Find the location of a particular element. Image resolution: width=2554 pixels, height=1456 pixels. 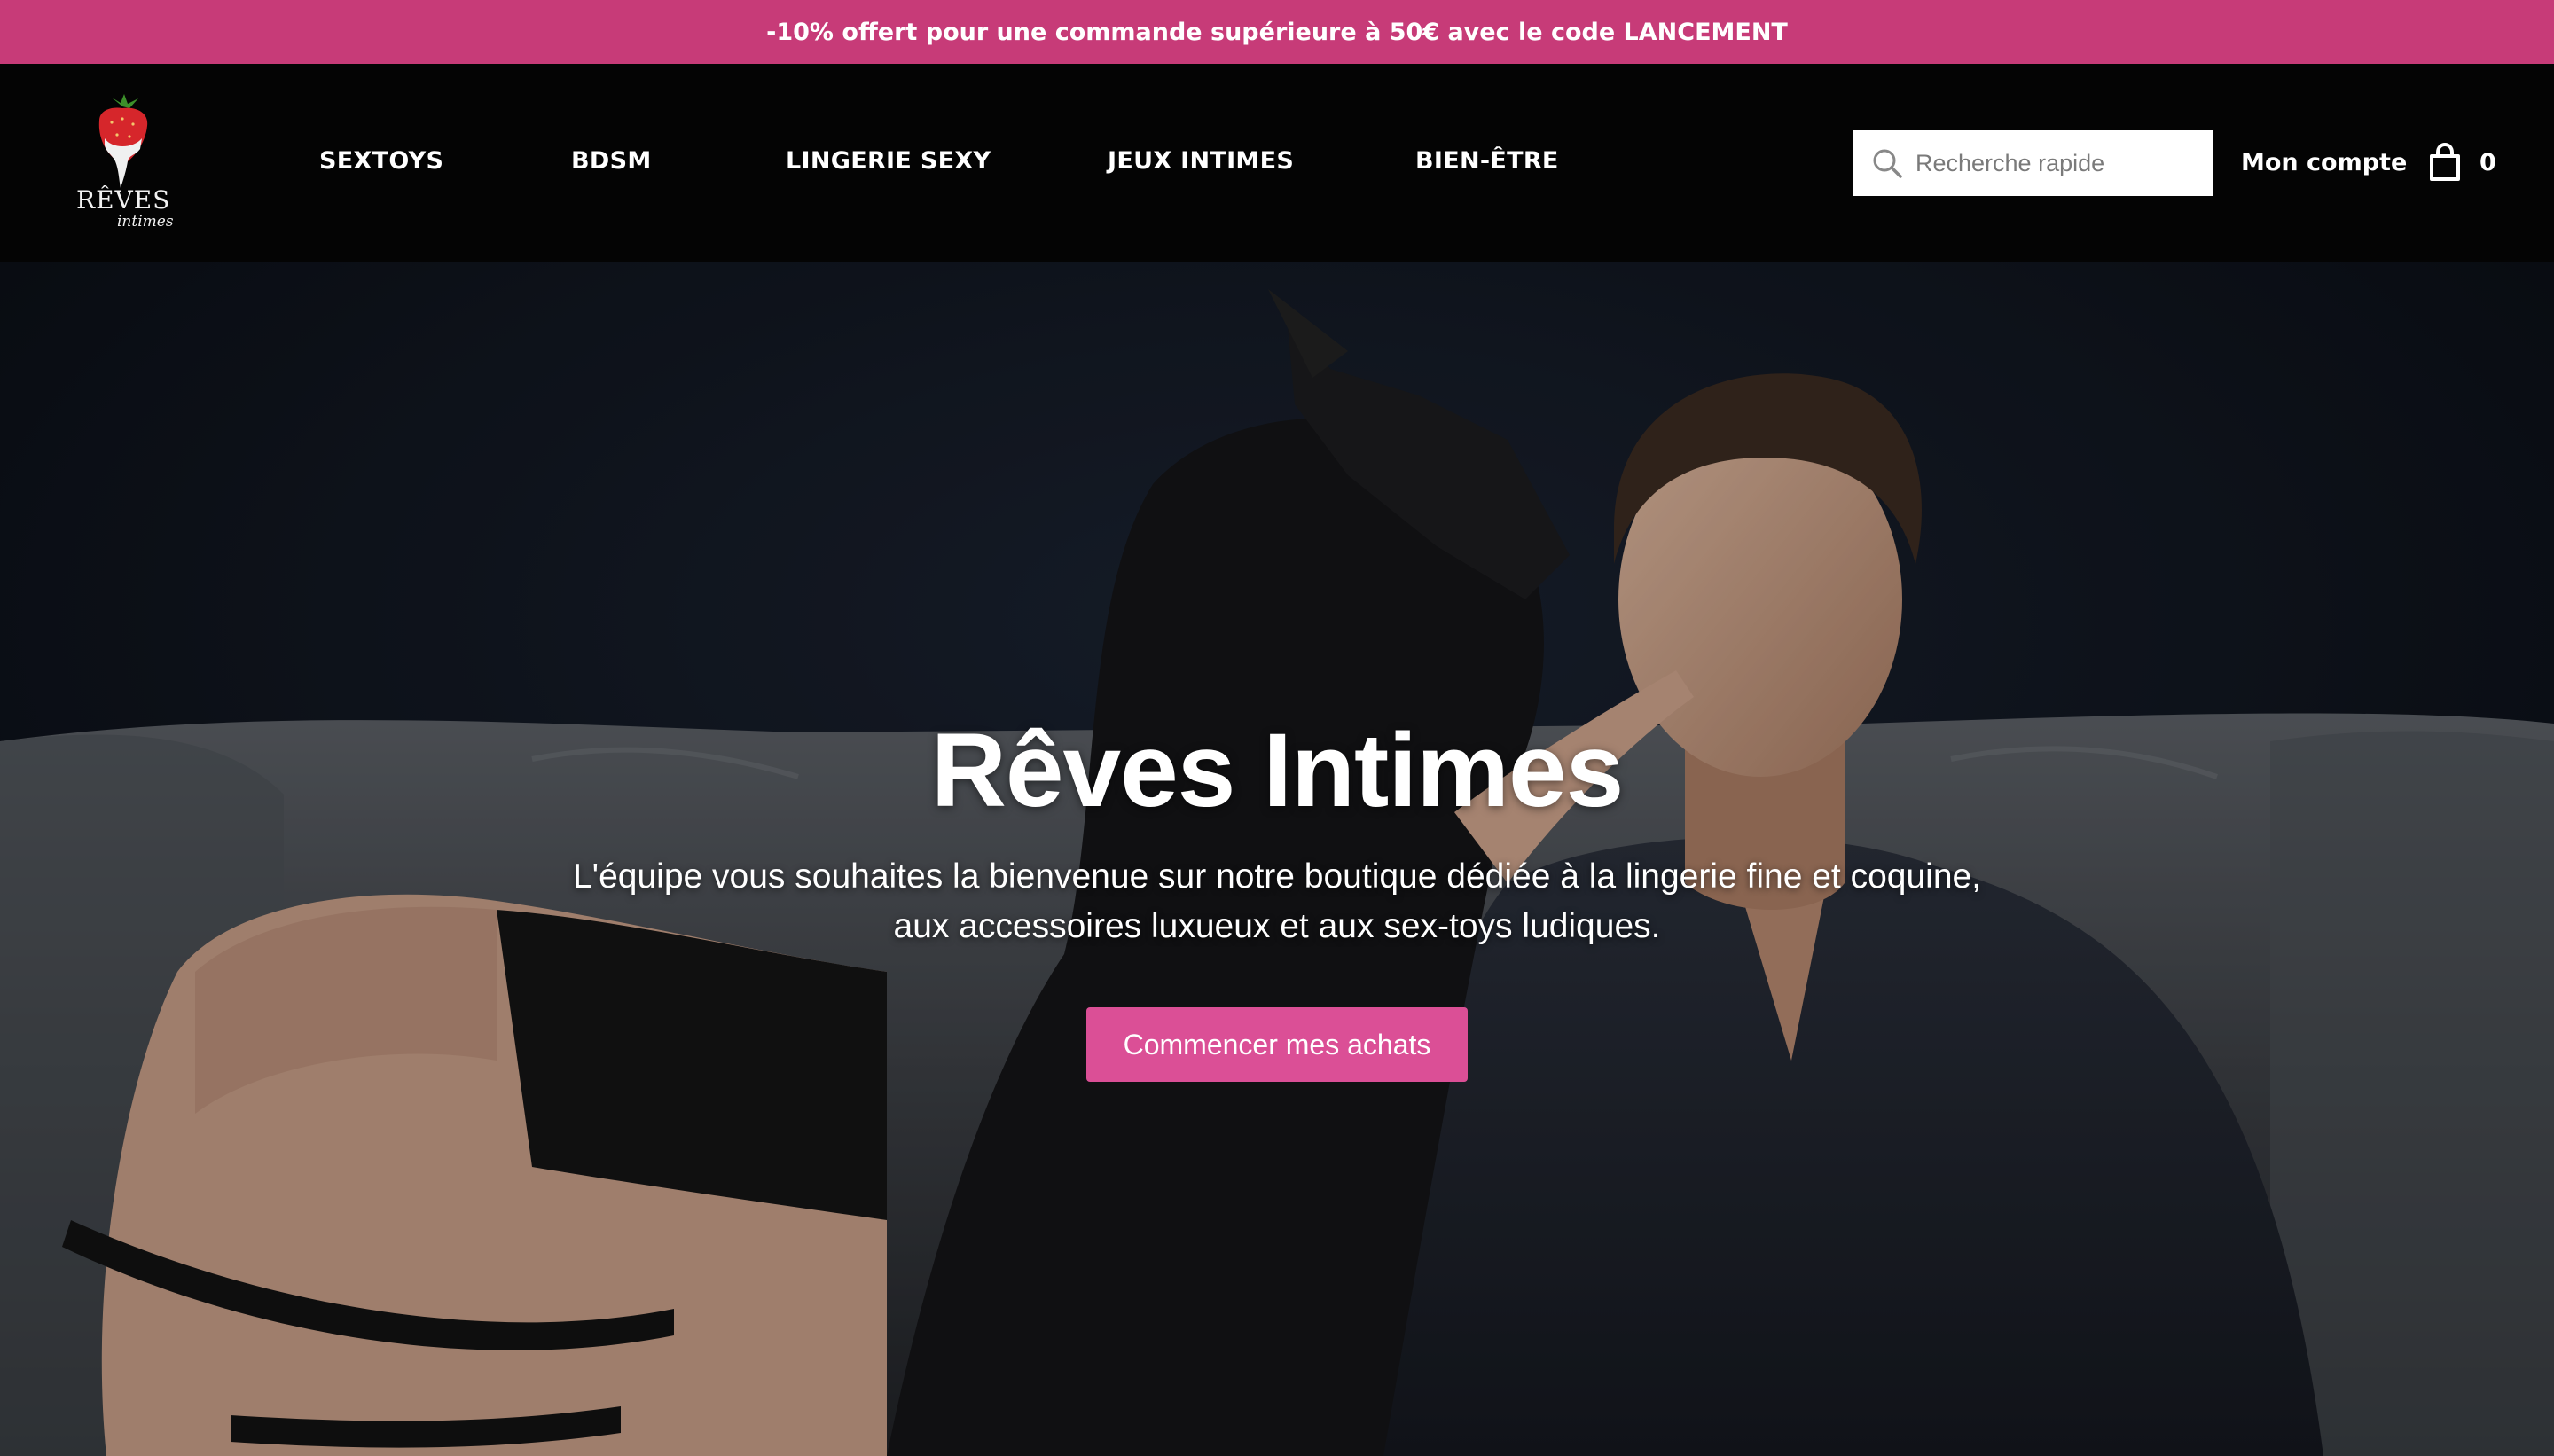

nav-item-bien-etre: BIEN-ÊTRE is located at coordinates (1487, 161).